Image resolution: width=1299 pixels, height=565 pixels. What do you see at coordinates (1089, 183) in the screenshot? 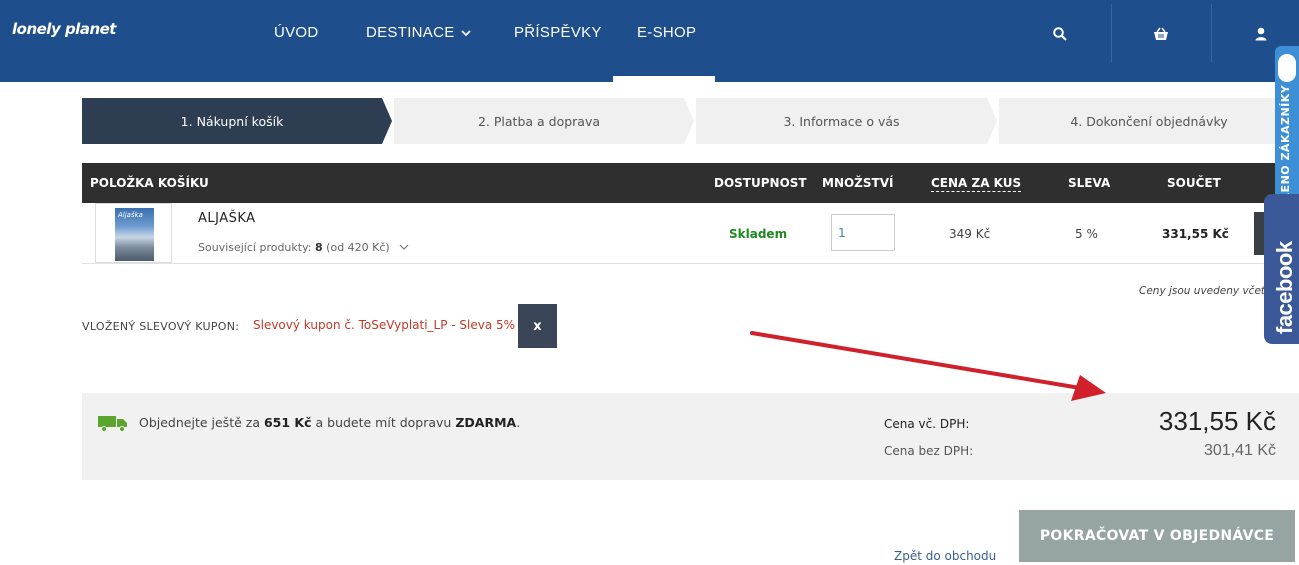
I see `th-discount: SLEVA` at bounding box center [1089, 183].